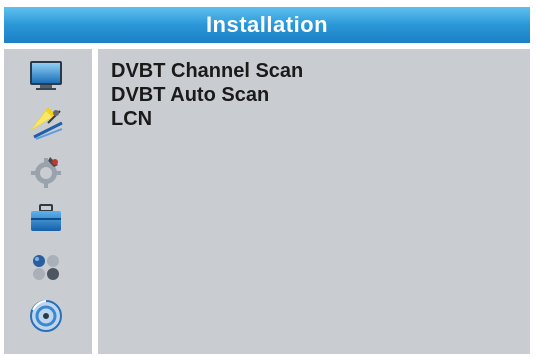 Image resolution: width=536 pixels, height=357 pixels. Describe the element at coordinates (190, 95) in the screenshot. I see `menu-item-dvbt-auto-scan: DVBT Auto Scan` at that location.